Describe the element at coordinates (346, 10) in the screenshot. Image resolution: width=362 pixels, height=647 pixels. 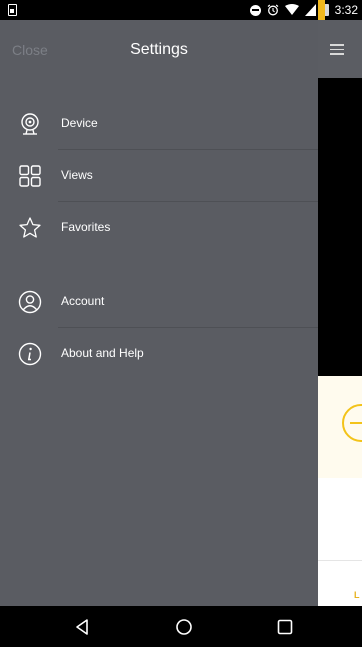
I see `status-time: 3:32` at that location.